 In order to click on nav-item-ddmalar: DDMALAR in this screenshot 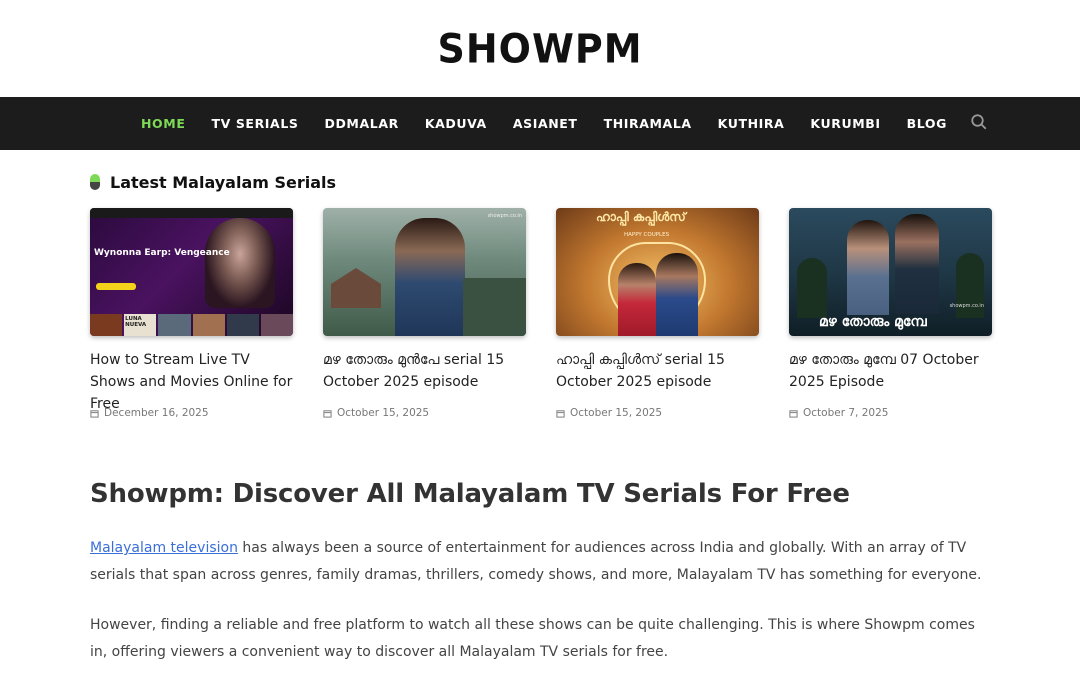, I will do `click(361, 123)`.